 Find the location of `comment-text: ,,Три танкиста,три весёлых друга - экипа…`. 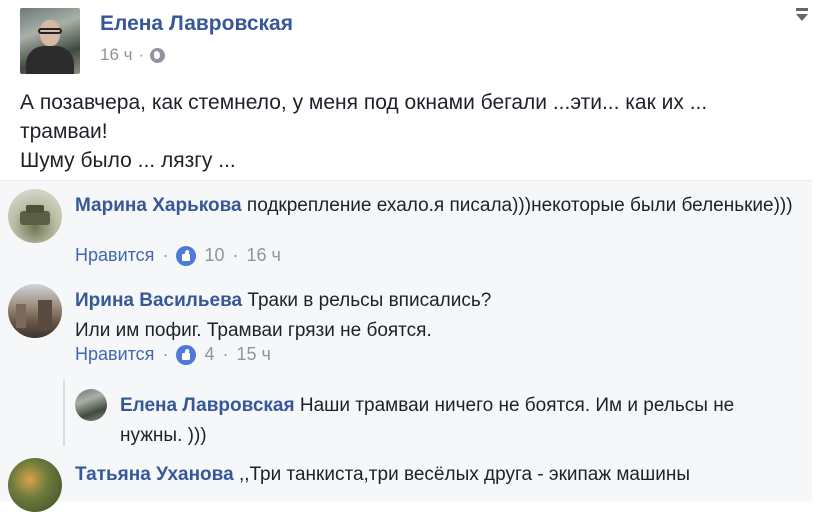

comment-text: ,,Три танкиста,три весёлых друга - экипа… is located at coordinates (464, 474).